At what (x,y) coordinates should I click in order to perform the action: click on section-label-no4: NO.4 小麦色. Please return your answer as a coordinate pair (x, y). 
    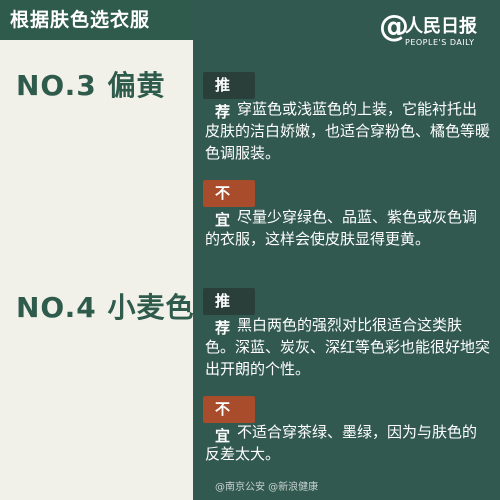
    Looking at the image, I should click on (105, 307).